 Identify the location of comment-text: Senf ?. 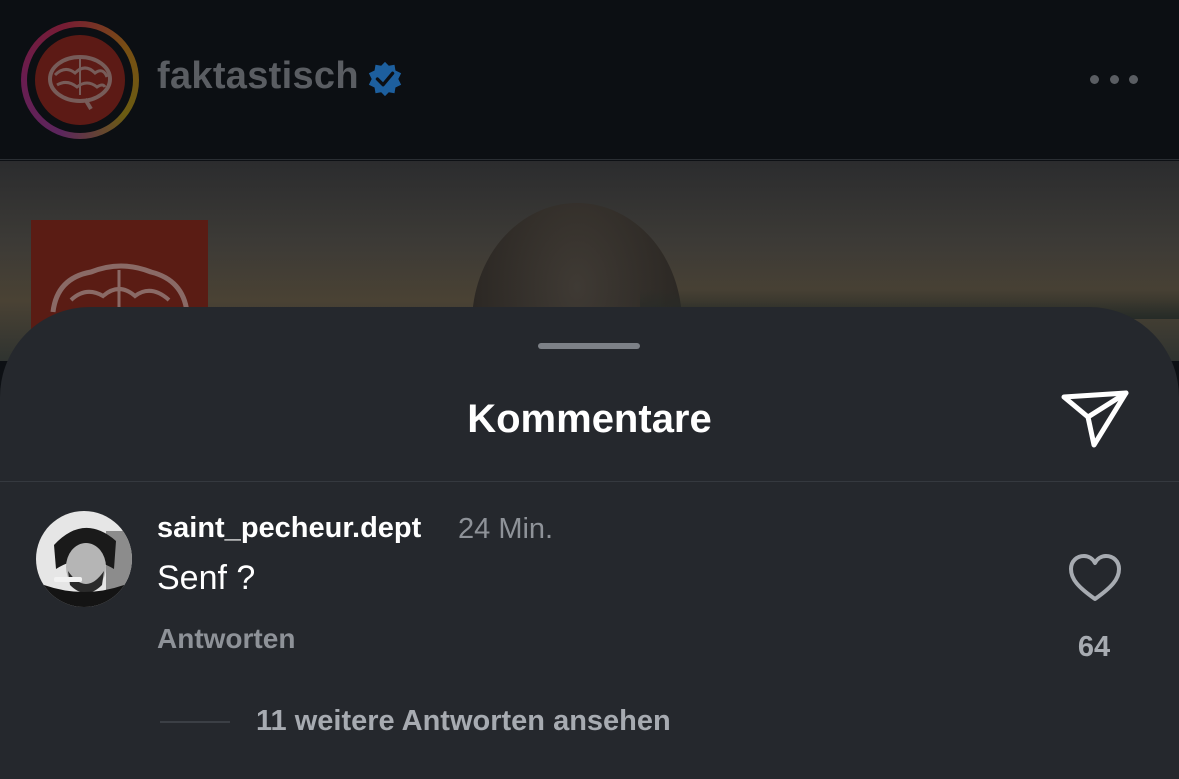
(206, 578).